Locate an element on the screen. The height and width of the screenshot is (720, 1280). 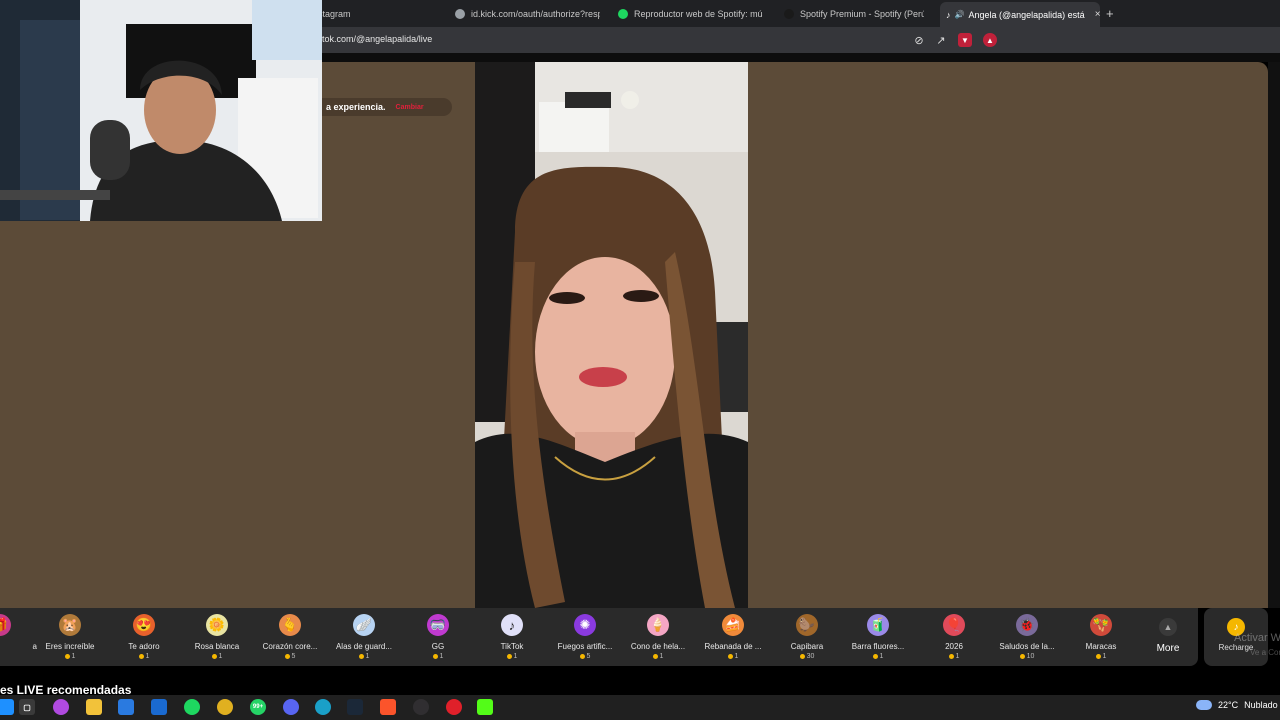
windows-start-icon is located at coordinates (7, 707).